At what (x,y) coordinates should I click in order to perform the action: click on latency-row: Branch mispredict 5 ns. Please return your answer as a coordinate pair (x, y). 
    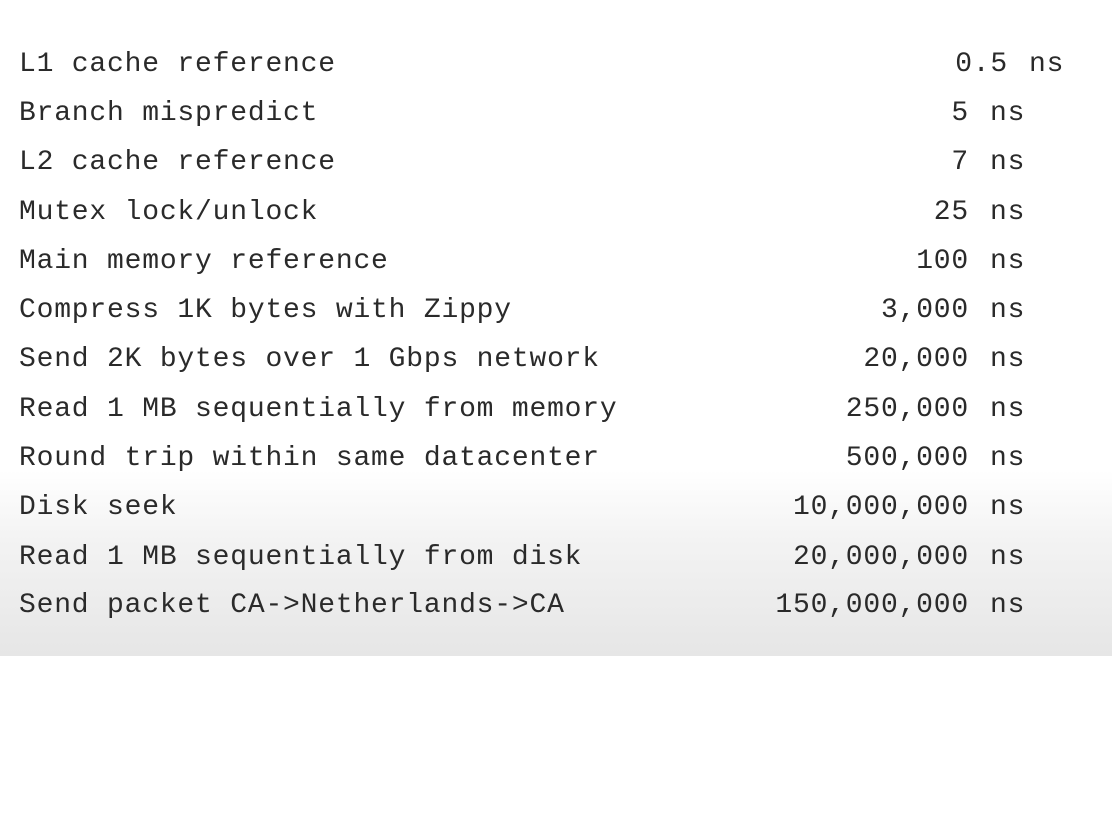
    Looking at the image, I should click on (556, 113).